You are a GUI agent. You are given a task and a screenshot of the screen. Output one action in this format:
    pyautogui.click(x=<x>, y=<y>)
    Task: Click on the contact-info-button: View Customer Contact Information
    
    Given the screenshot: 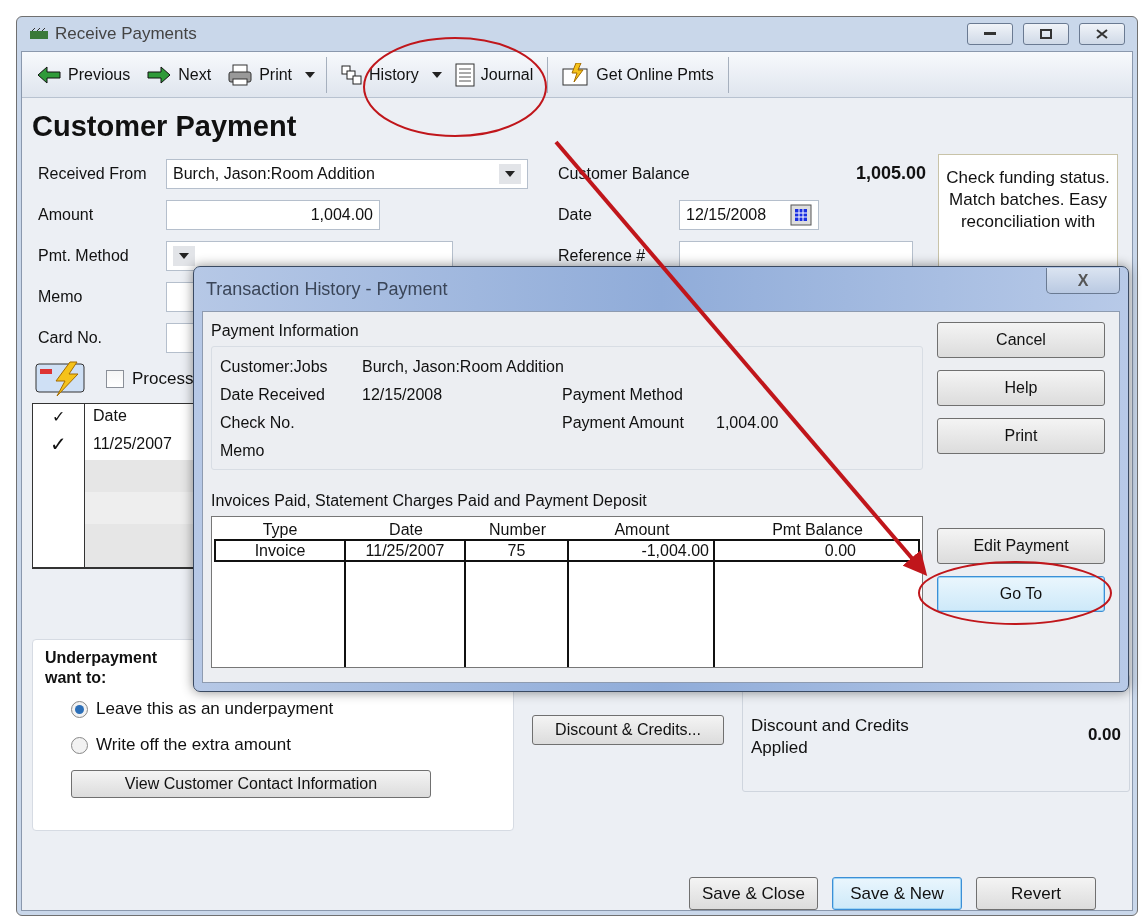 What is the action you would take?
    pyautogui.click(x=251, y=784)
    